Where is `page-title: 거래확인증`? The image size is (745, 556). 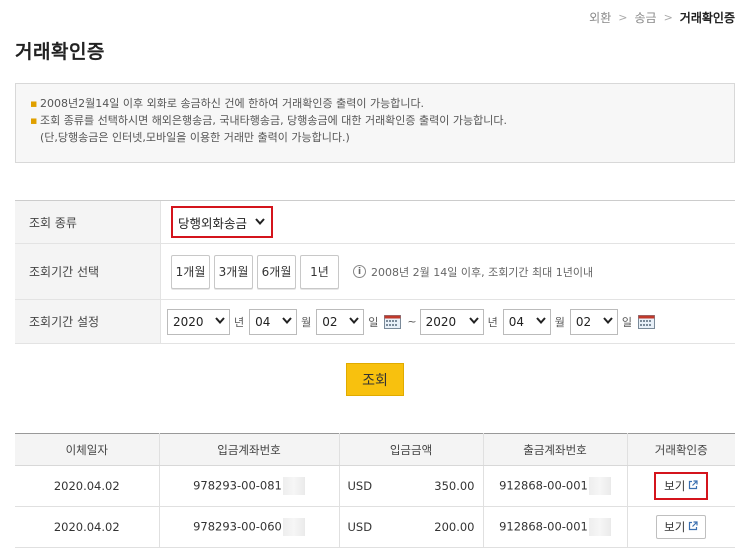 page-title: 거래확인증 is located at coordinates (60, 52).